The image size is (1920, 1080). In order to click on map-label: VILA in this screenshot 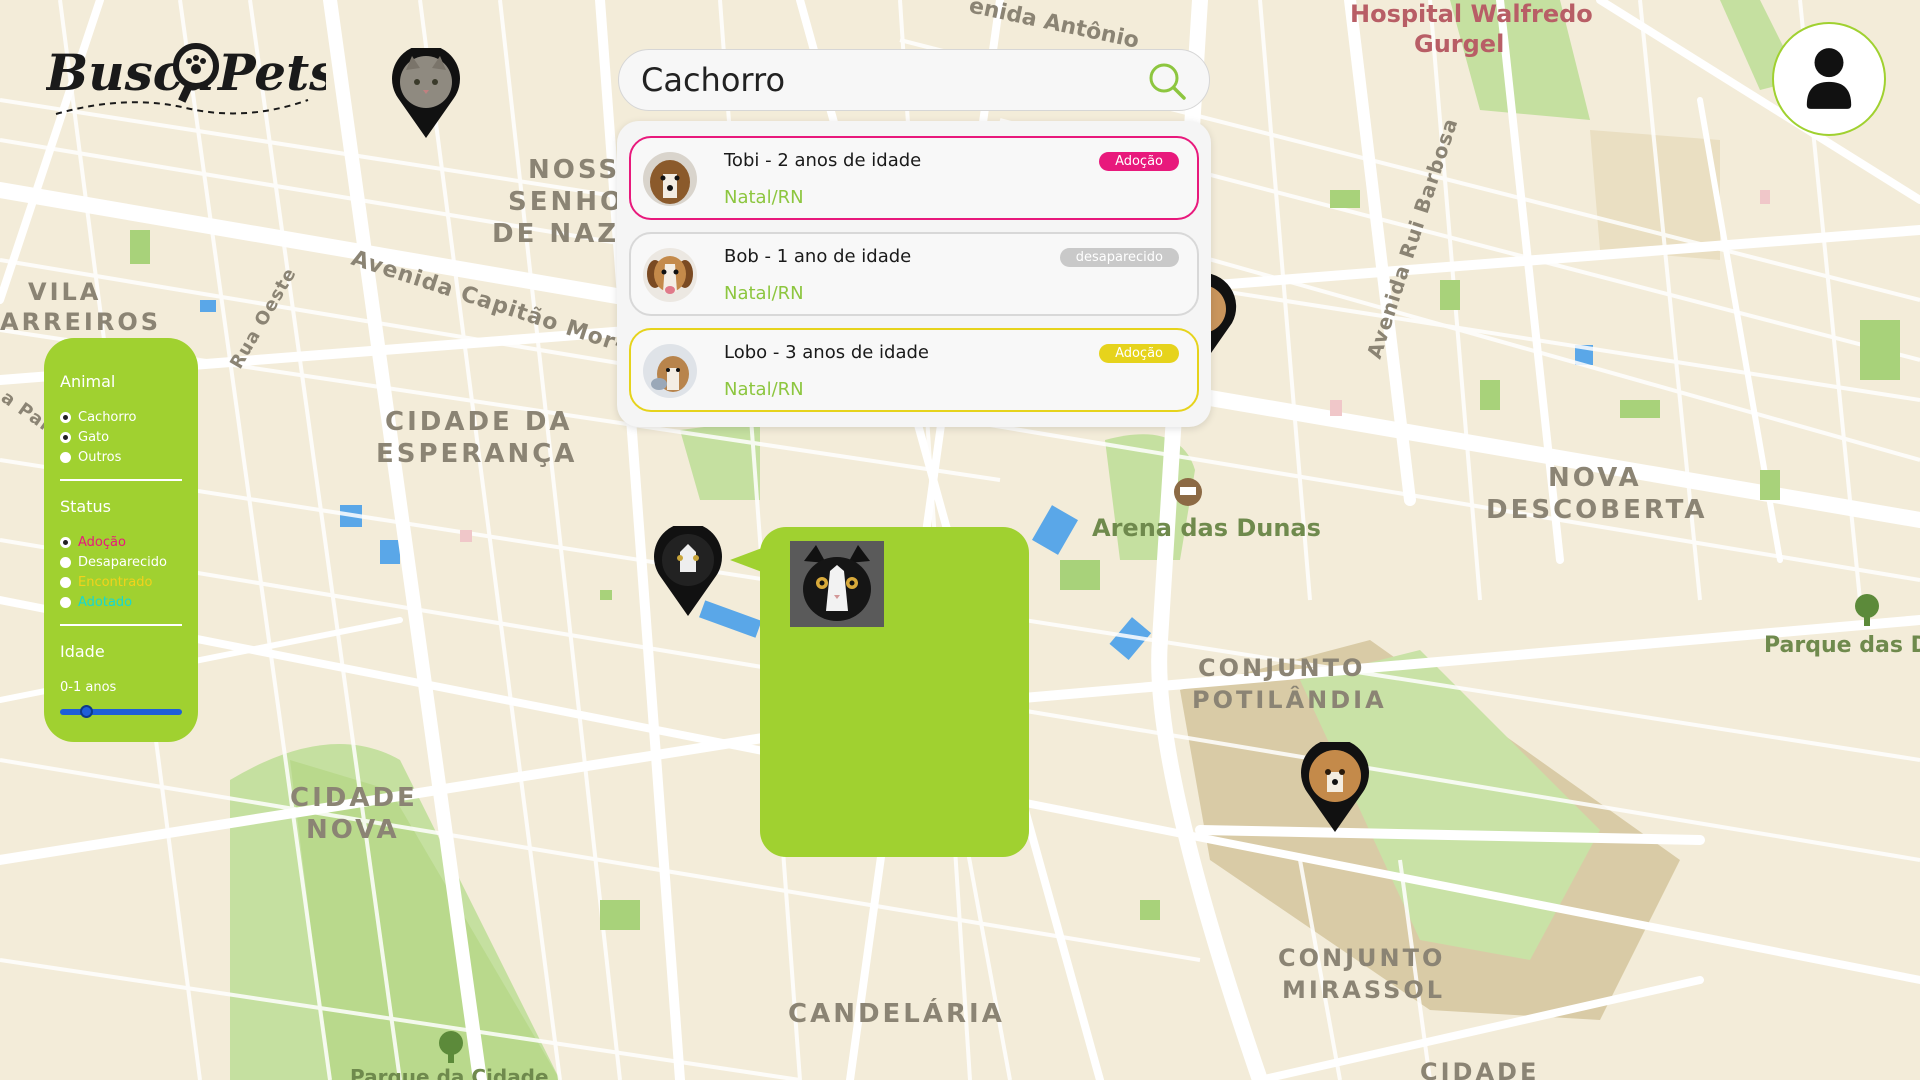, I will do `click(64, 292)`.